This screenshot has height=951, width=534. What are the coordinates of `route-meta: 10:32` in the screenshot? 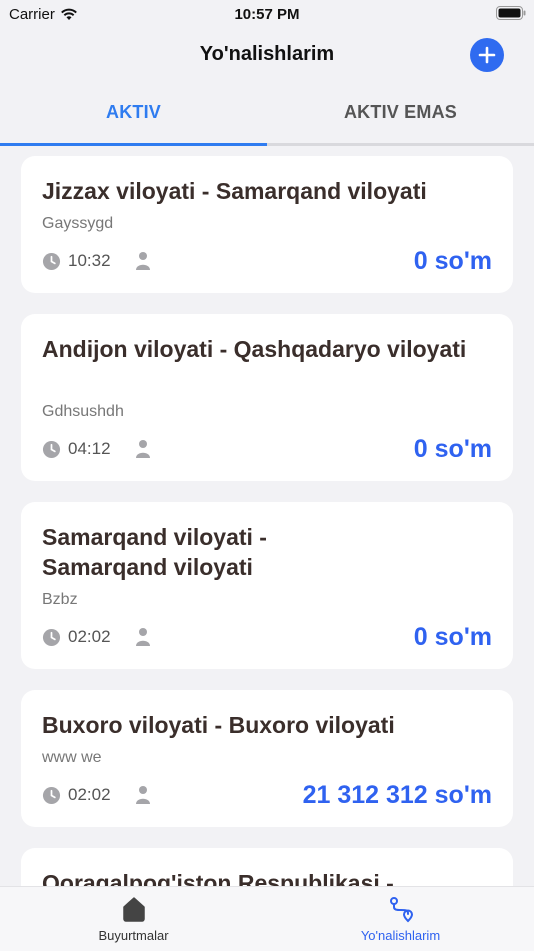 It's located at (96, 261).